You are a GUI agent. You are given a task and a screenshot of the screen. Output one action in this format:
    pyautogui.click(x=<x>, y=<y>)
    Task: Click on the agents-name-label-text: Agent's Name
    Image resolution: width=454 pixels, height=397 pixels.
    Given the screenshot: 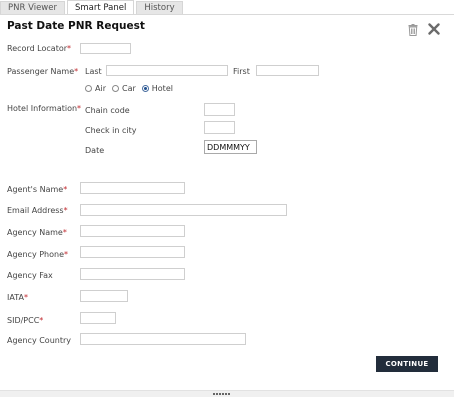 What is the action you would take?
    pyautogui.click(x=35, y=189)
    